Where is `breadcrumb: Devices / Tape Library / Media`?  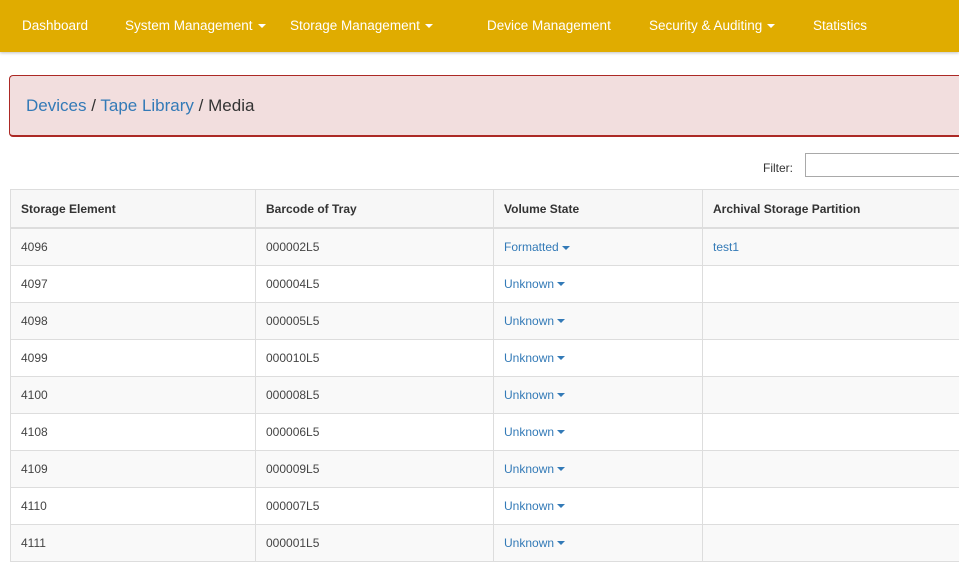 breadcrumb: Devices / Tape Library / Media is located at coordinates (140, 106).